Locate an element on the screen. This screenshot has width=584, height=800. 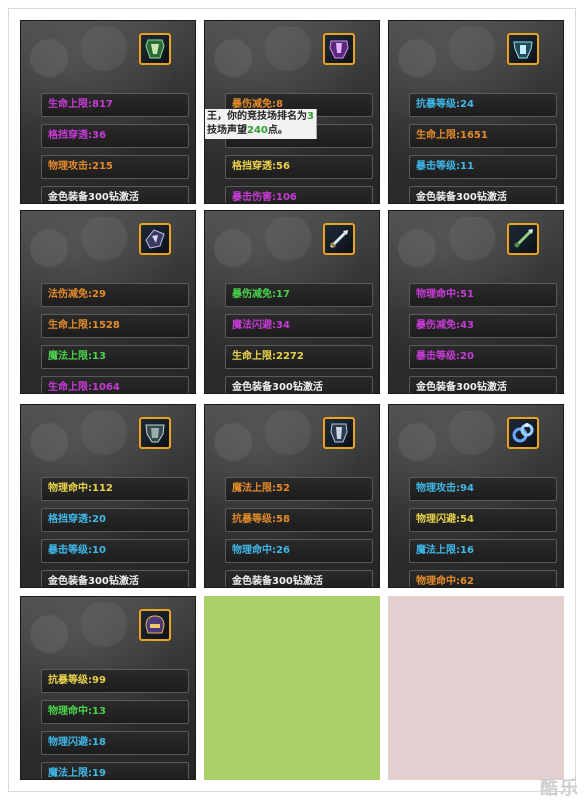
attribute-row: 暴击等级:20 is located at coordinates (483, 357).